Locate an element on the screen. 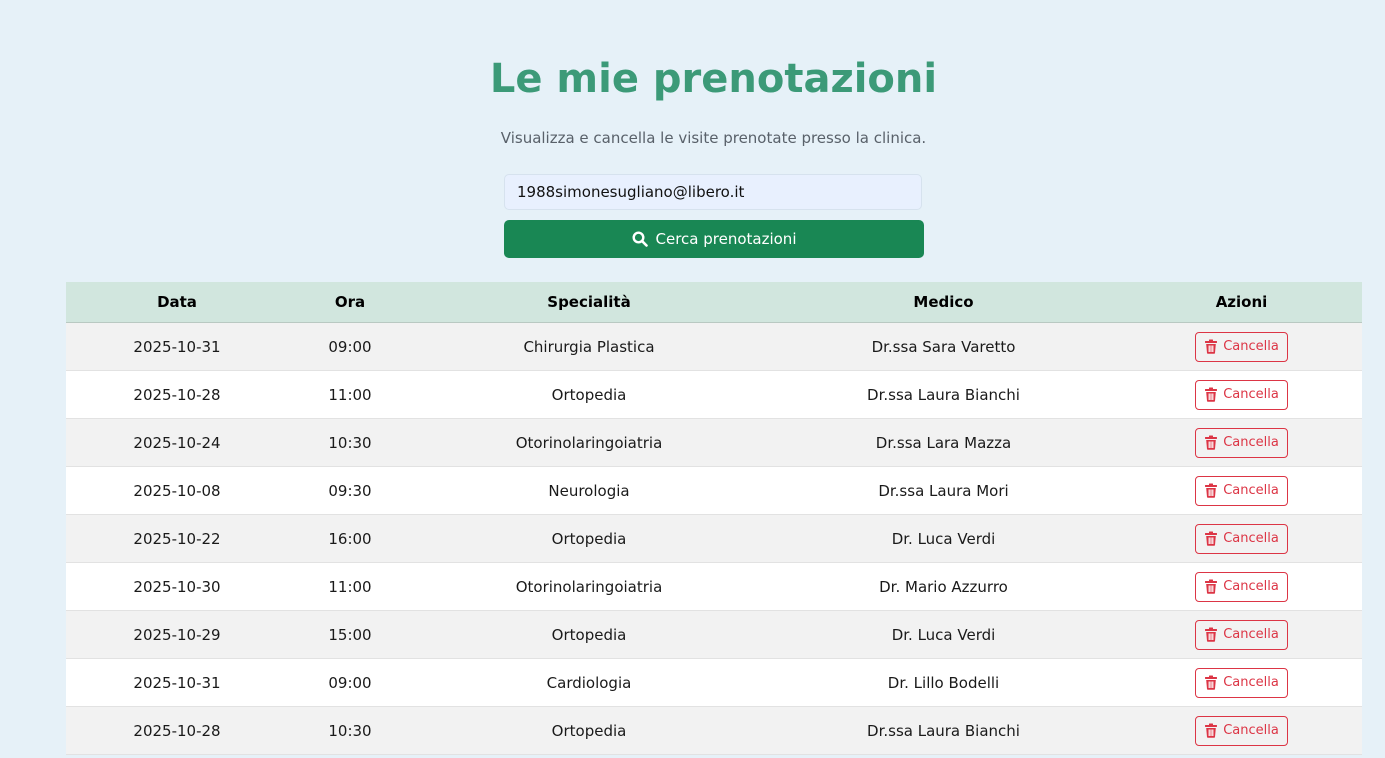  cell-data: 2025-10-29 is located at coordinates (177, 634).